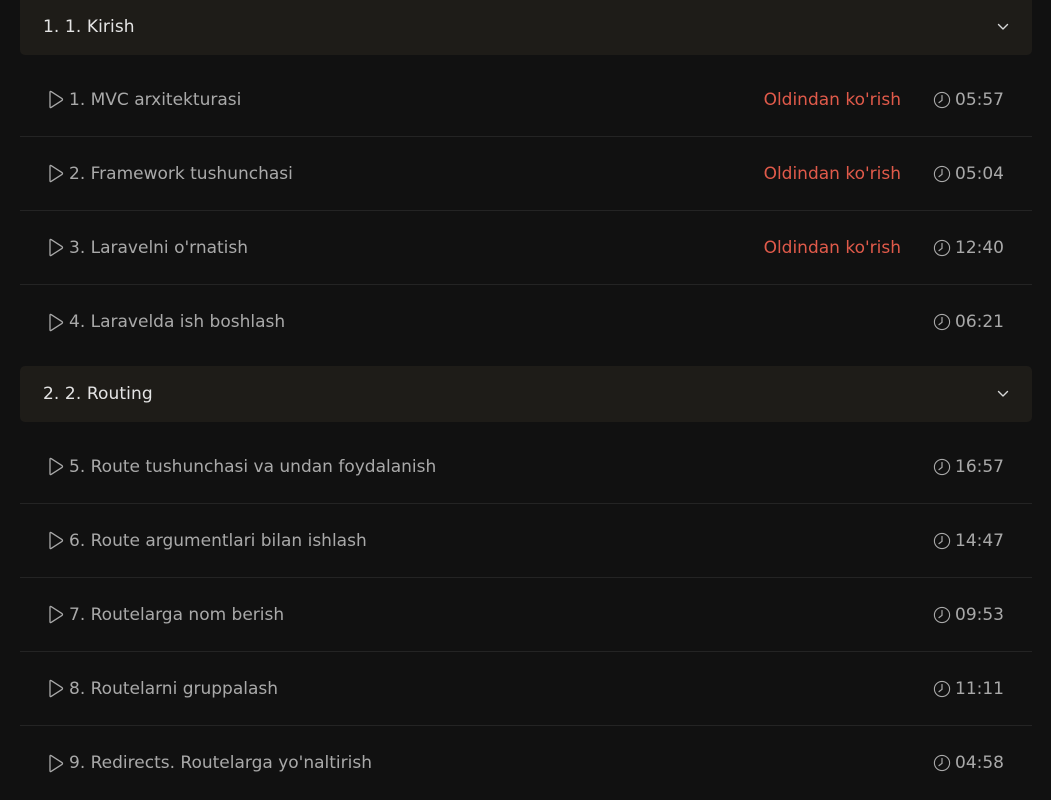  What do you see at coordinates (979, 614) in the screenshot?
I see `duration-text: 09:53` at bounding box center [979, 614].